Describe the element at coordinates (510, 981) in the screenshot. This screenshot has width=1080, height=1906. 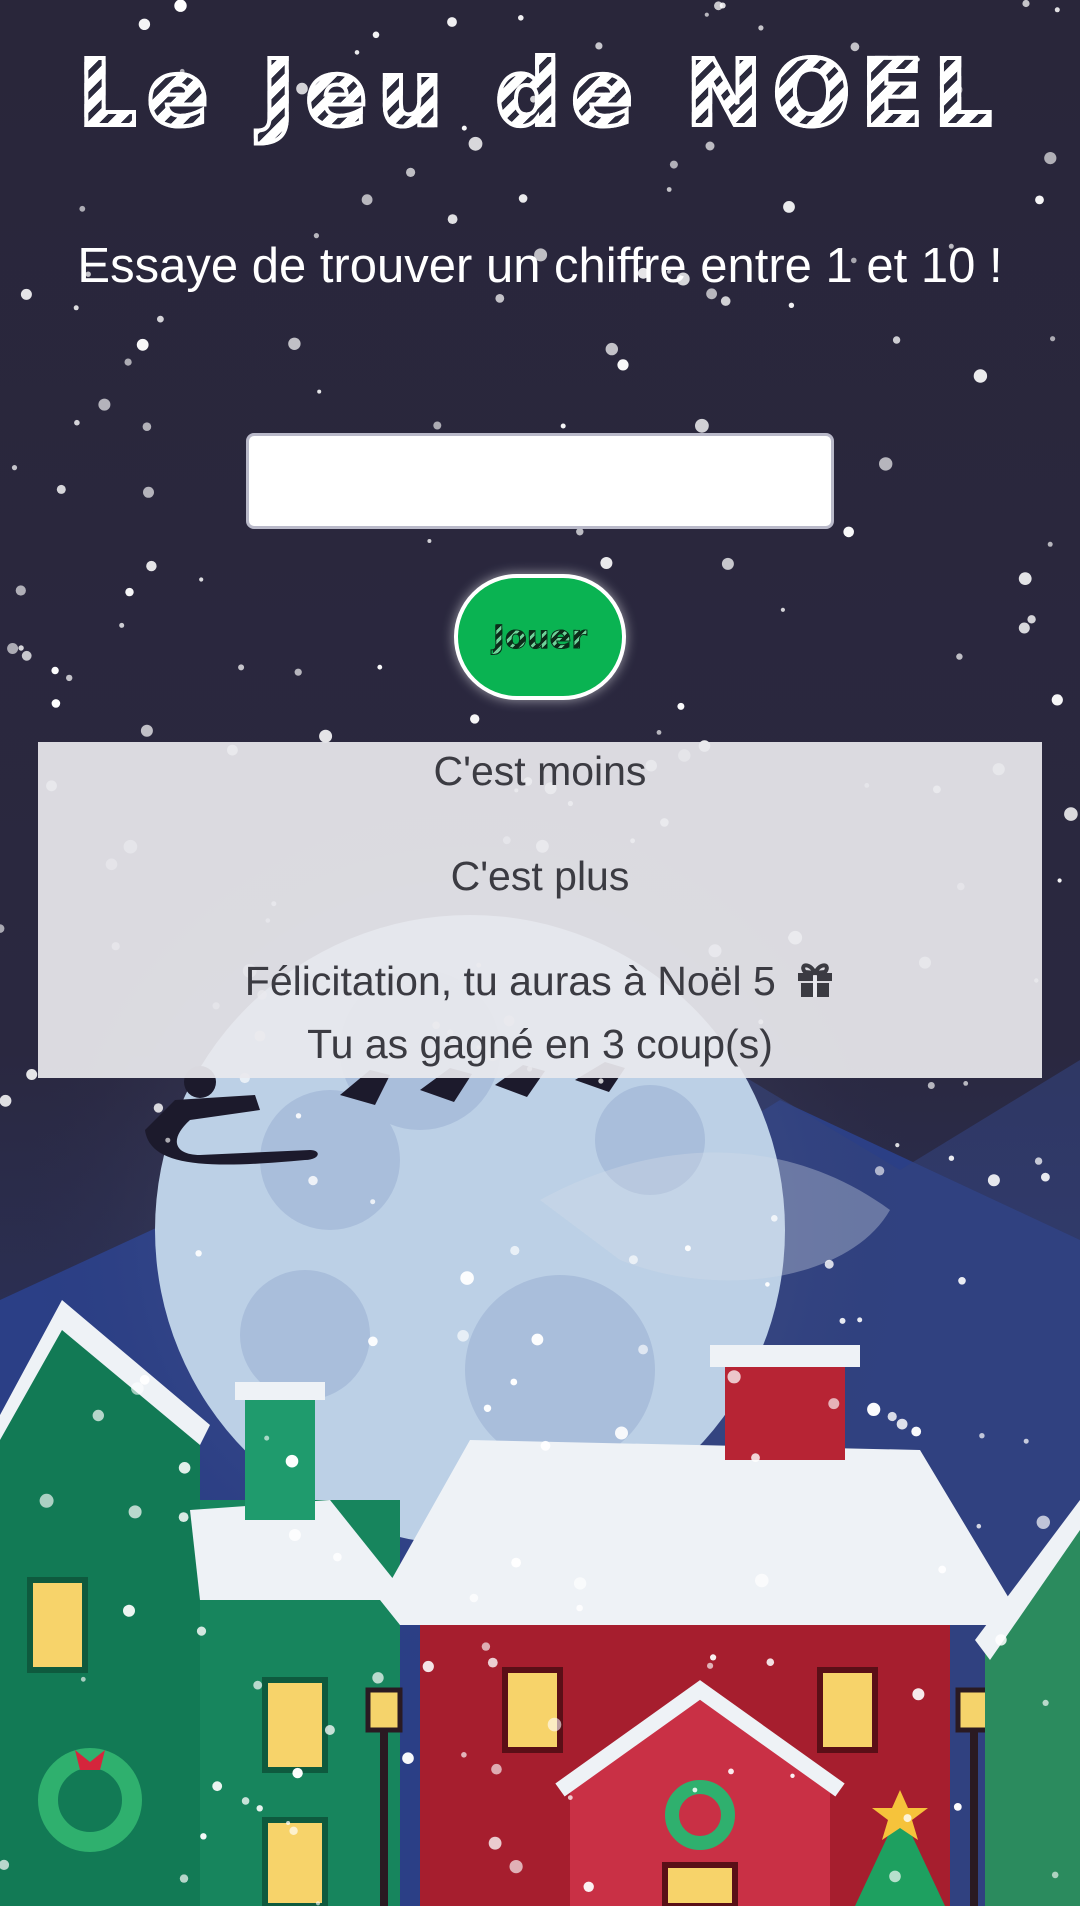
I see `win-message-text: Félicitation, tu auras à Noël 5` at that location.